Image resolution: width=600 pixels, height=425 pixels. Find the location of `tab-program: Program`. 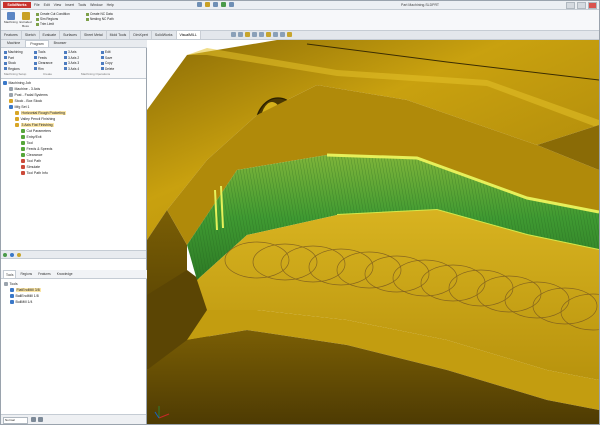

tab-program: Program is located at coordinates (37, 43).